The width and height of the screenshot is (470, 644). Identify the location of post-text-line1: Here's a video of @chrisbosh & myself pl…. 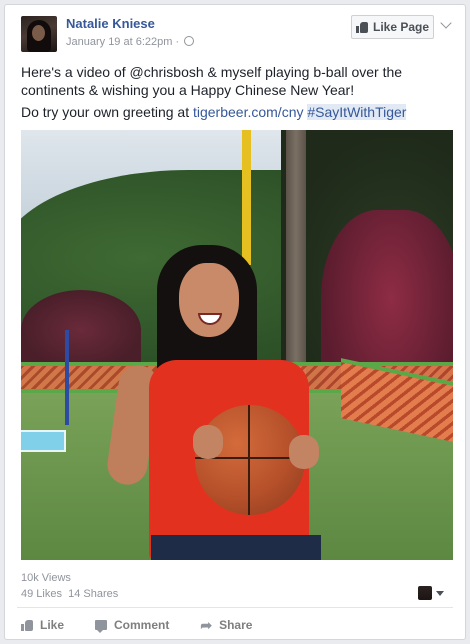
(212, 81).